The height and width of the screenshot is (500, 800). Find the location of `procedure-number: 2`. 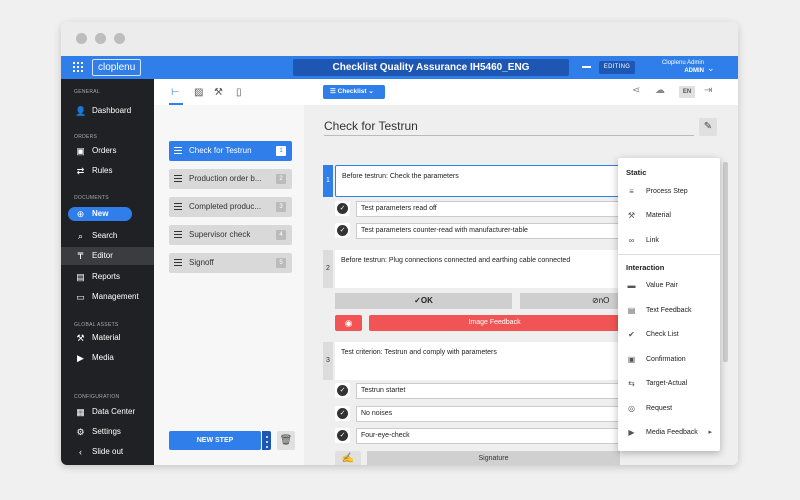

procedure-number: 2 is located at coordinates (328, 269).